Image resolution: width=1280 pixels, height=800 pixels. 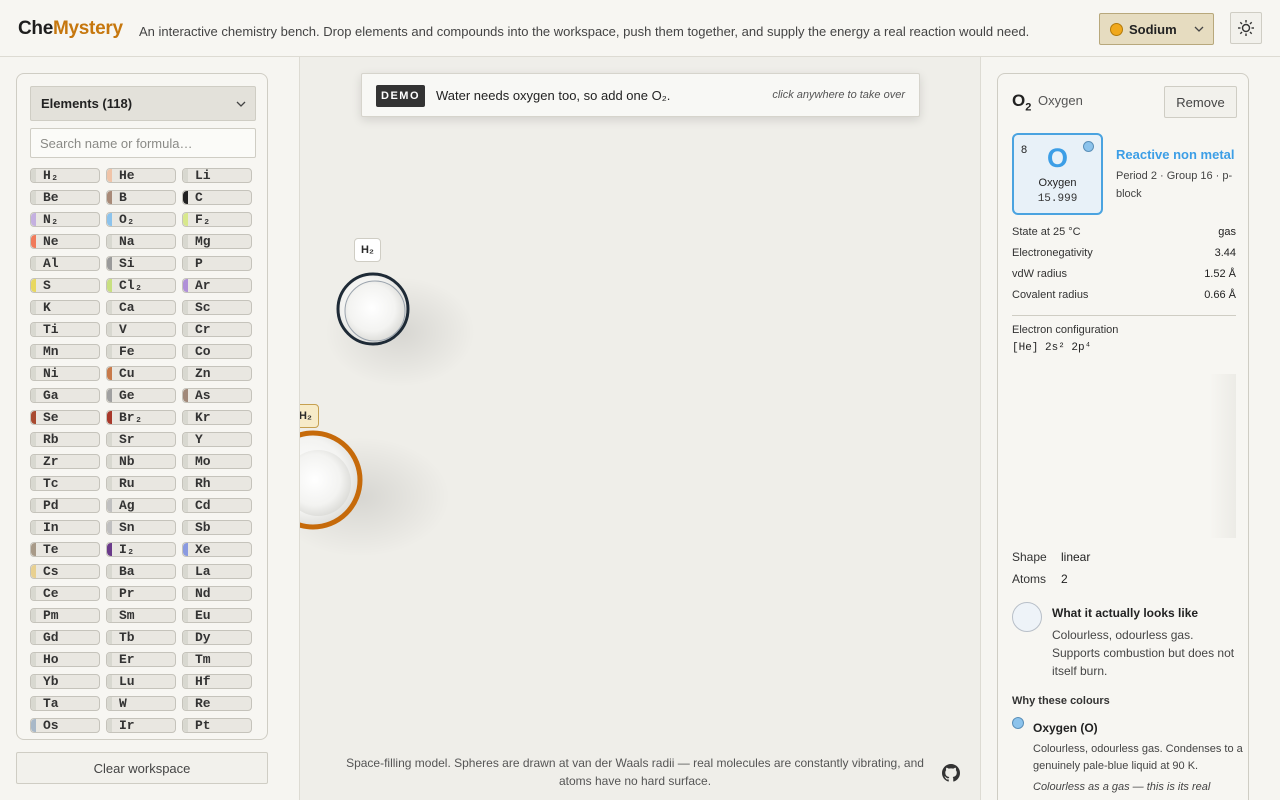 I want to click on element-chip: Y, so click(x=217, y=439).